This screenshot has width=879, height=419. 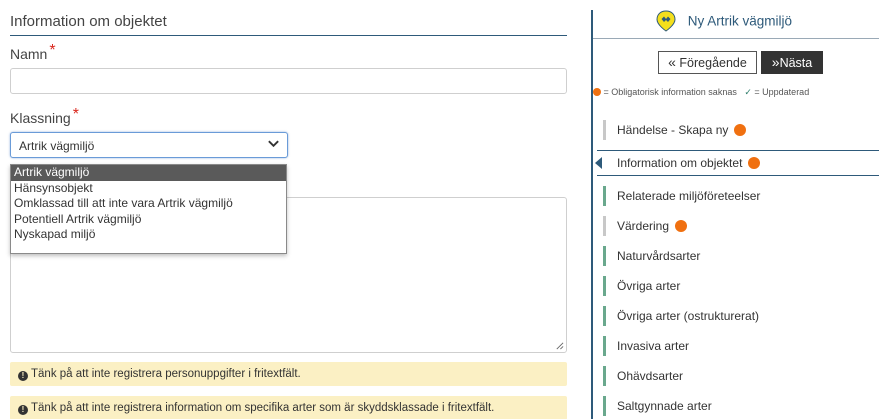 What do you see at coordinates (673, 130) in the screenshot?
I see `nav-item-label: Händelse - Skapa ny` at bounding box center [673, 130].